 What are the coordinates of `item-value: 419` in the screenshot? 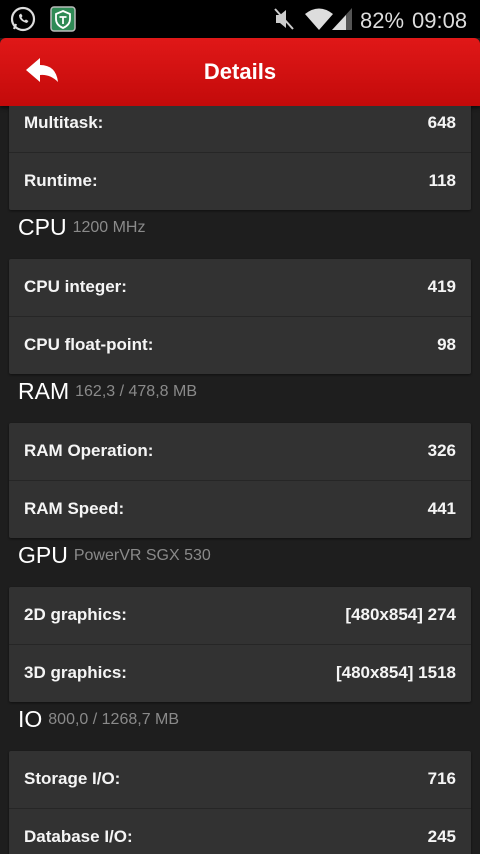 It's located at (441, 286).